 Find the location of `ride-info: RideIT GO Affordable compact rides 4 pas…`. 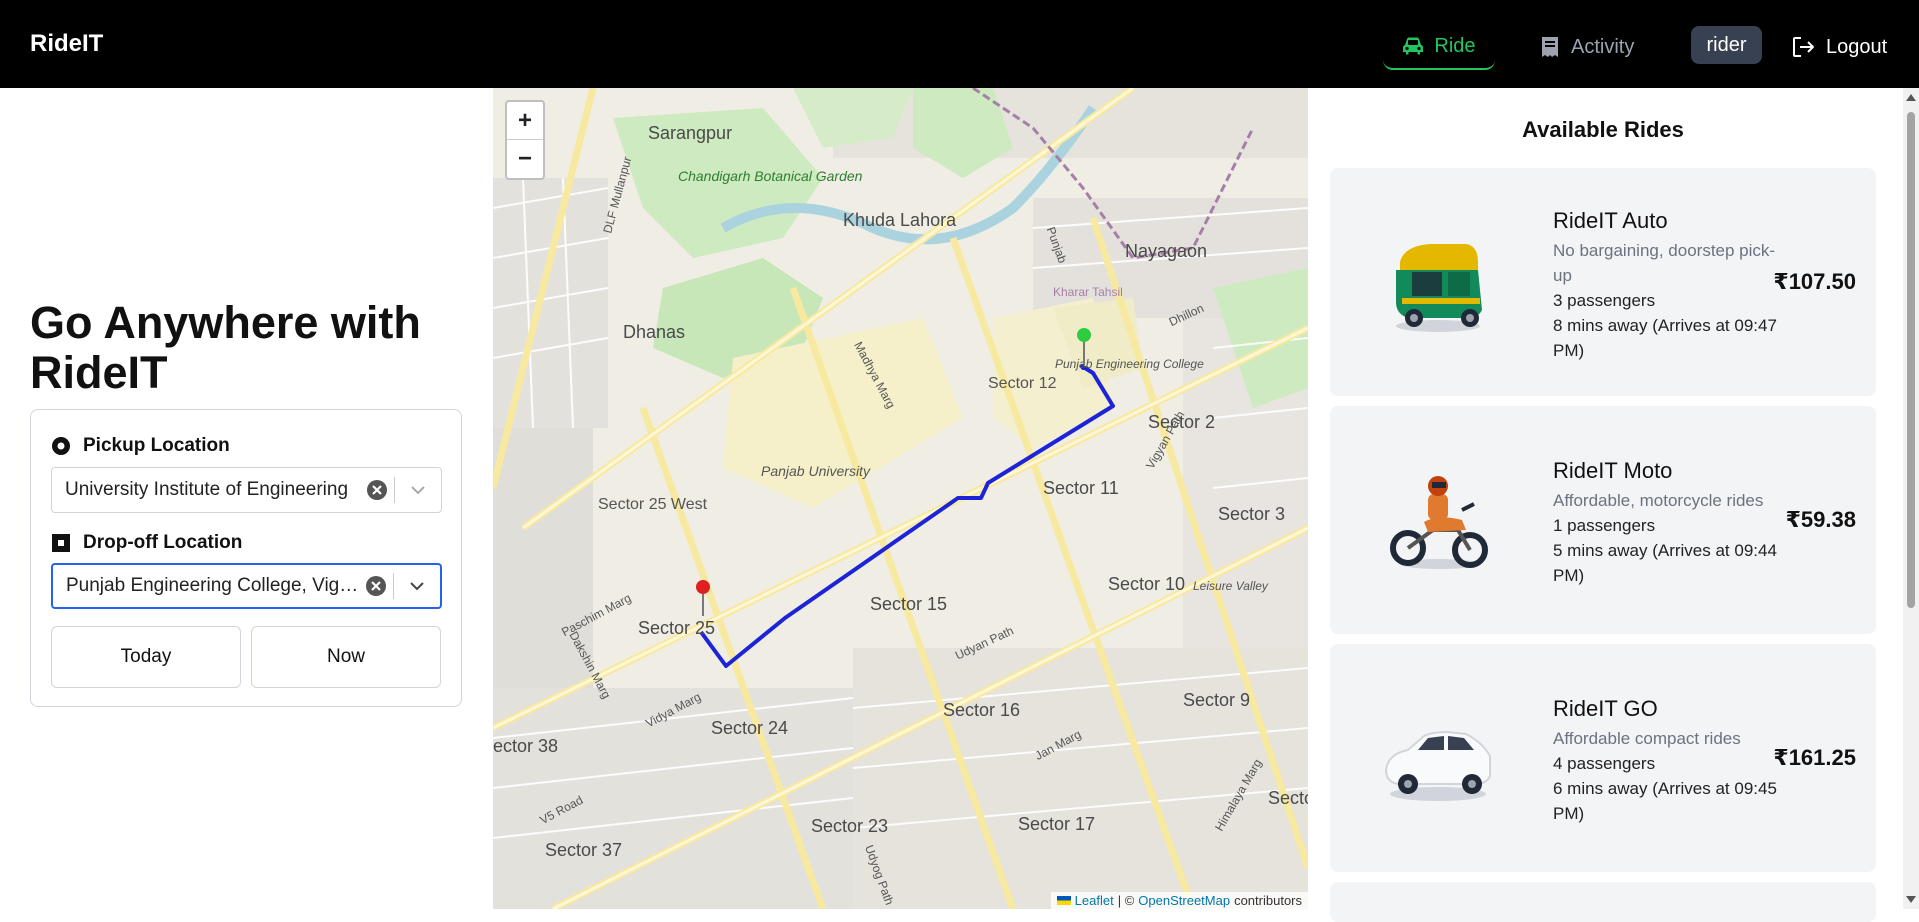

ride-info: RideIT GO Affordable compact rides 4 pas… is located at coordinates (1668, 760).